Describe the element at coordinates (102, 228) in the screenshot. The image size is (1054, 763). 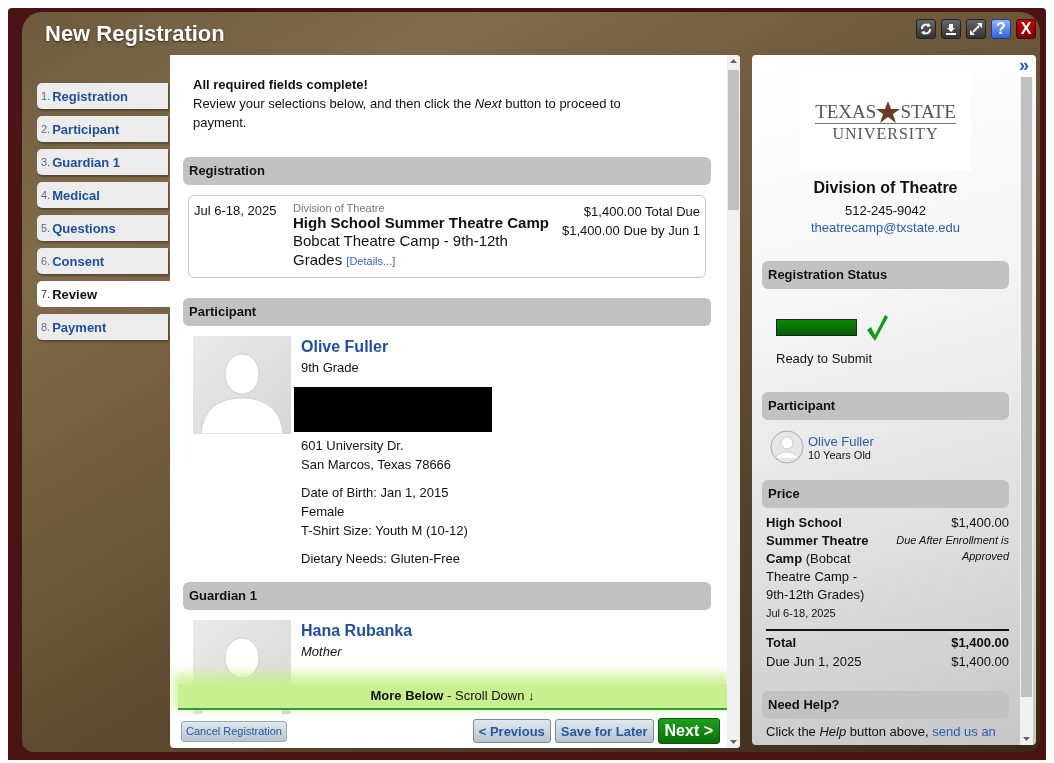
I see `step-tab: 5.Questions` at that location.